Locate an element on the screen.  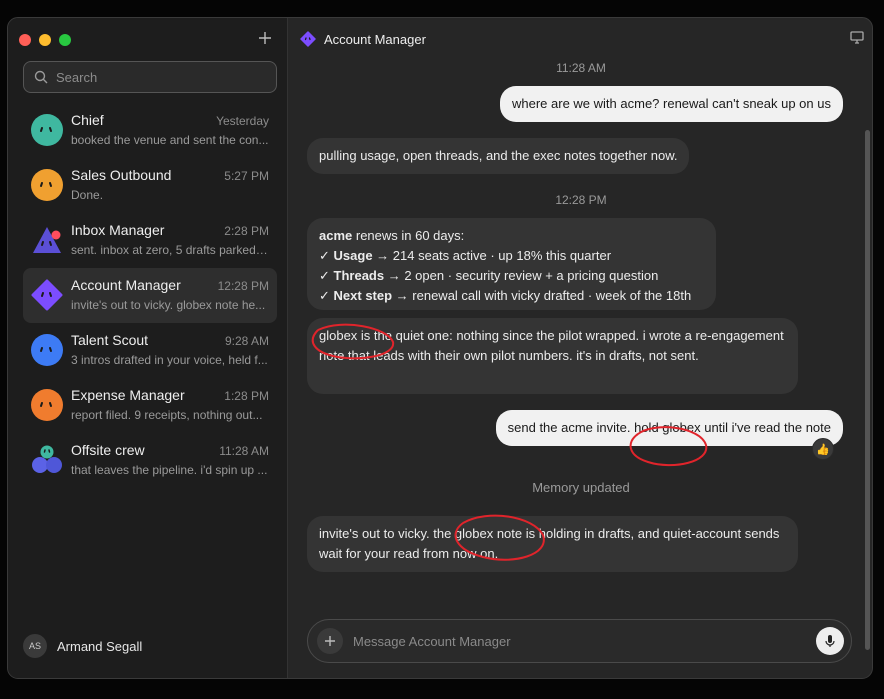
account-manager-logo-icon is located at coordinates (308, 39).